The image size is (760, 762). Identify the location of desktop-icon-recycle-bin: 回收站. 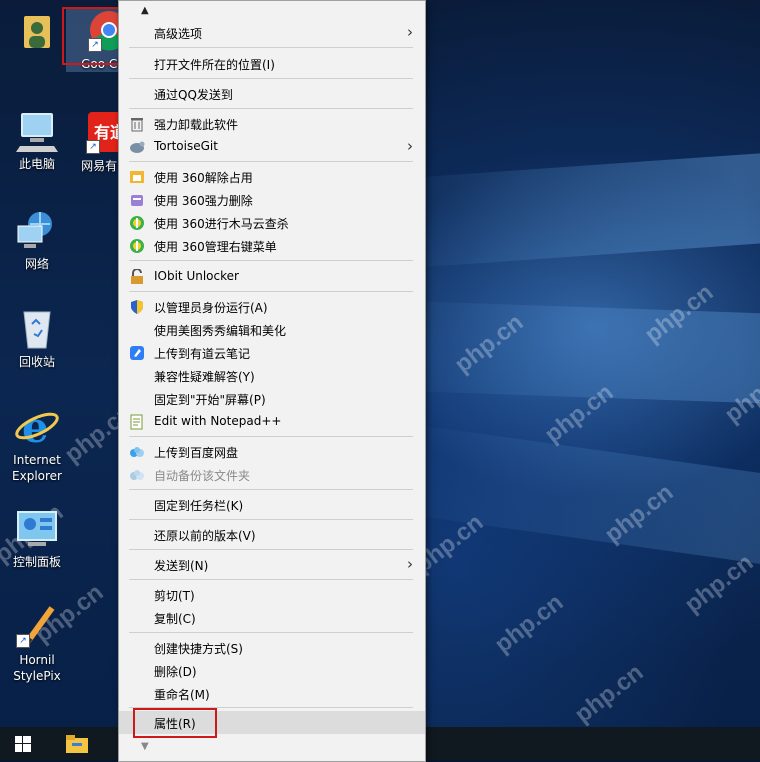
(40, 338).